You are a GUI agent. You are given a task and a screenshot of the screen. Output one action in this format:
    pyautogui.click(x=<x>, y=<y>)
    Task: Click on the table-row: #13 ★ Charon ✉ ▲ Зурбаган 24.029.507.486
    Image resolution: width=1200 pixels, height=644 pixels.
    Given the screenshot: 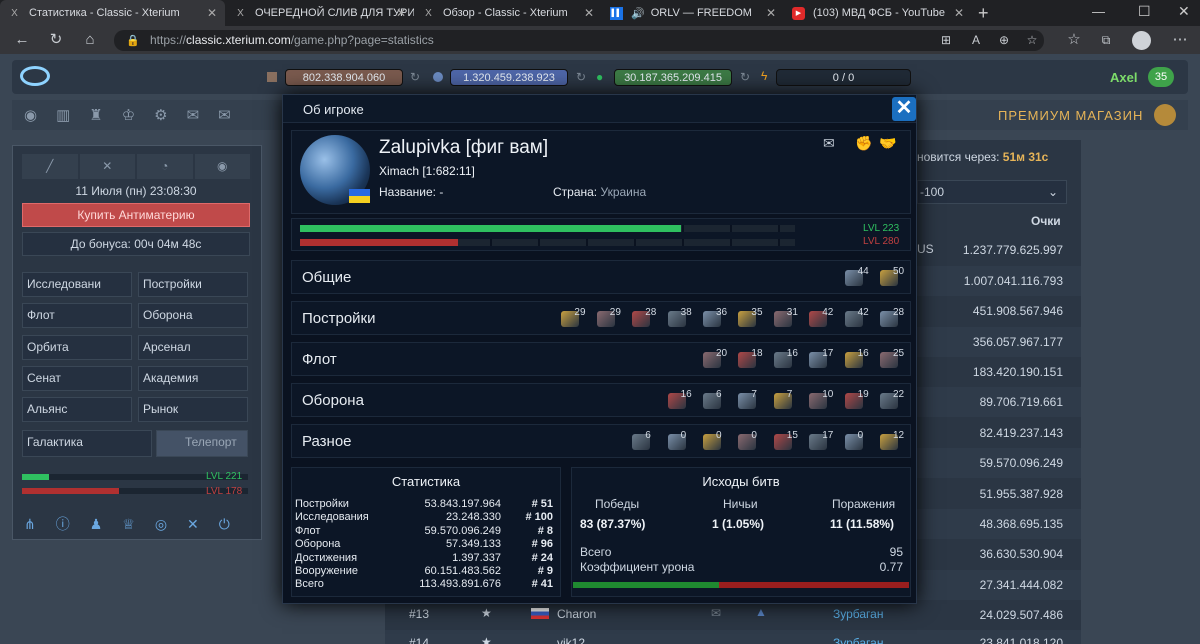 What is the action you would take?
    pyautogui.click(x=733, y=615)
    